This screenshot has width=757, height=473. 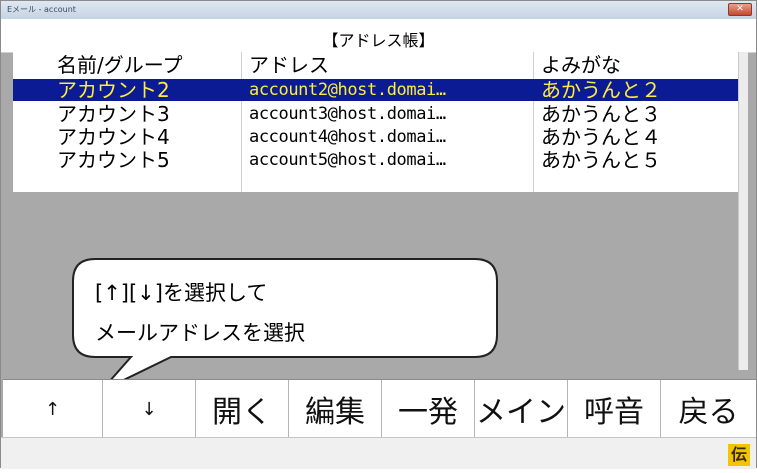 What do you see at coordinates (113, 90) in the screenshot?
I see `row-name: アカウント2` at bounding box center [113, 90].